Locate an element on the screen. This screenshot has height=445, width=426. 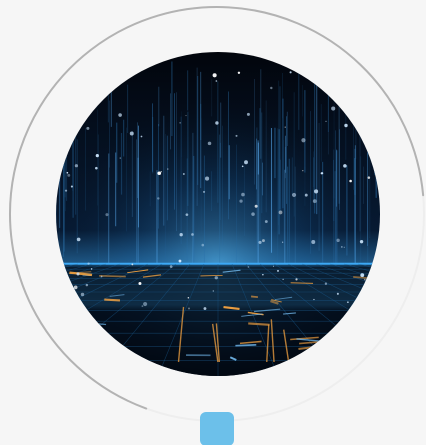
drag-handle-button is located at coordinates (217, 428).